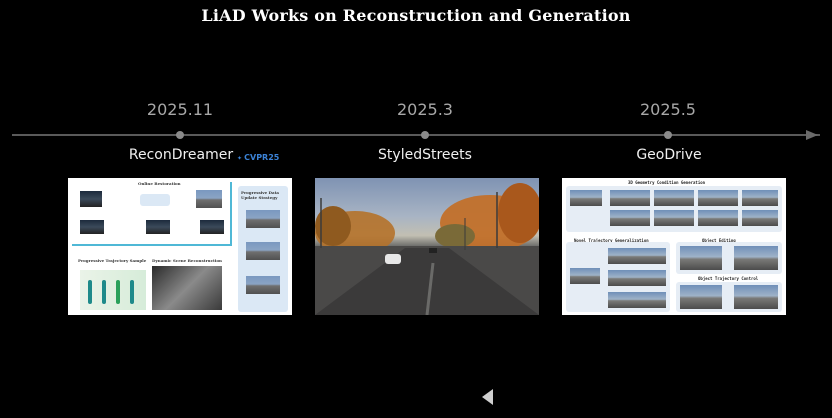 This screenshot has width=832, height=418. Describe the element at coordinates (425, 135) in the screenshot. I see `timeline-dot-styledstreets` at that location.